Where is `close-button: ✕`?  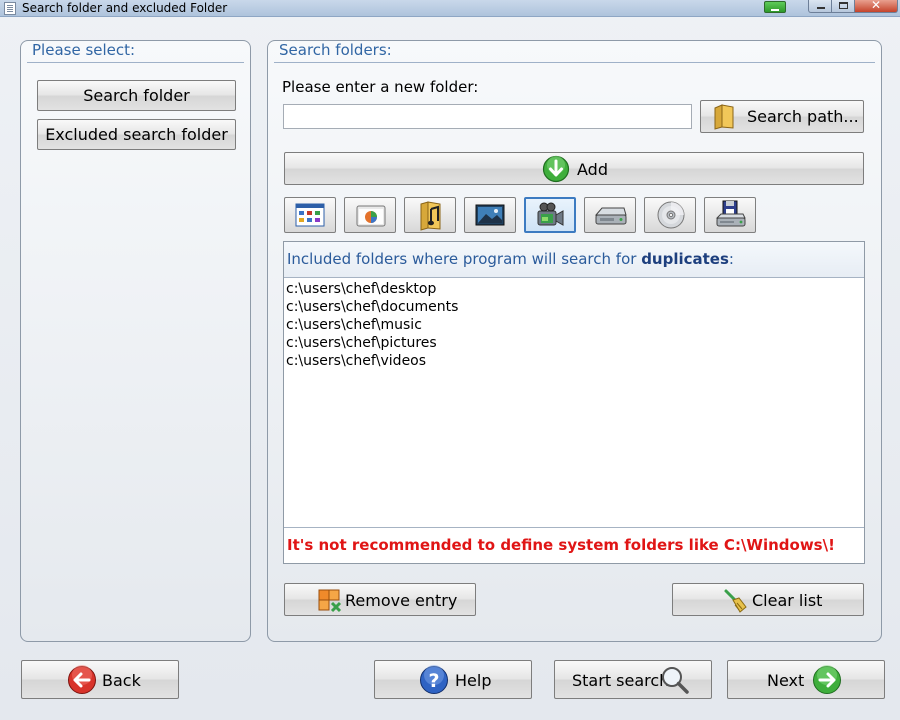 close-button: ✕ is located at coordinates (876, 6).